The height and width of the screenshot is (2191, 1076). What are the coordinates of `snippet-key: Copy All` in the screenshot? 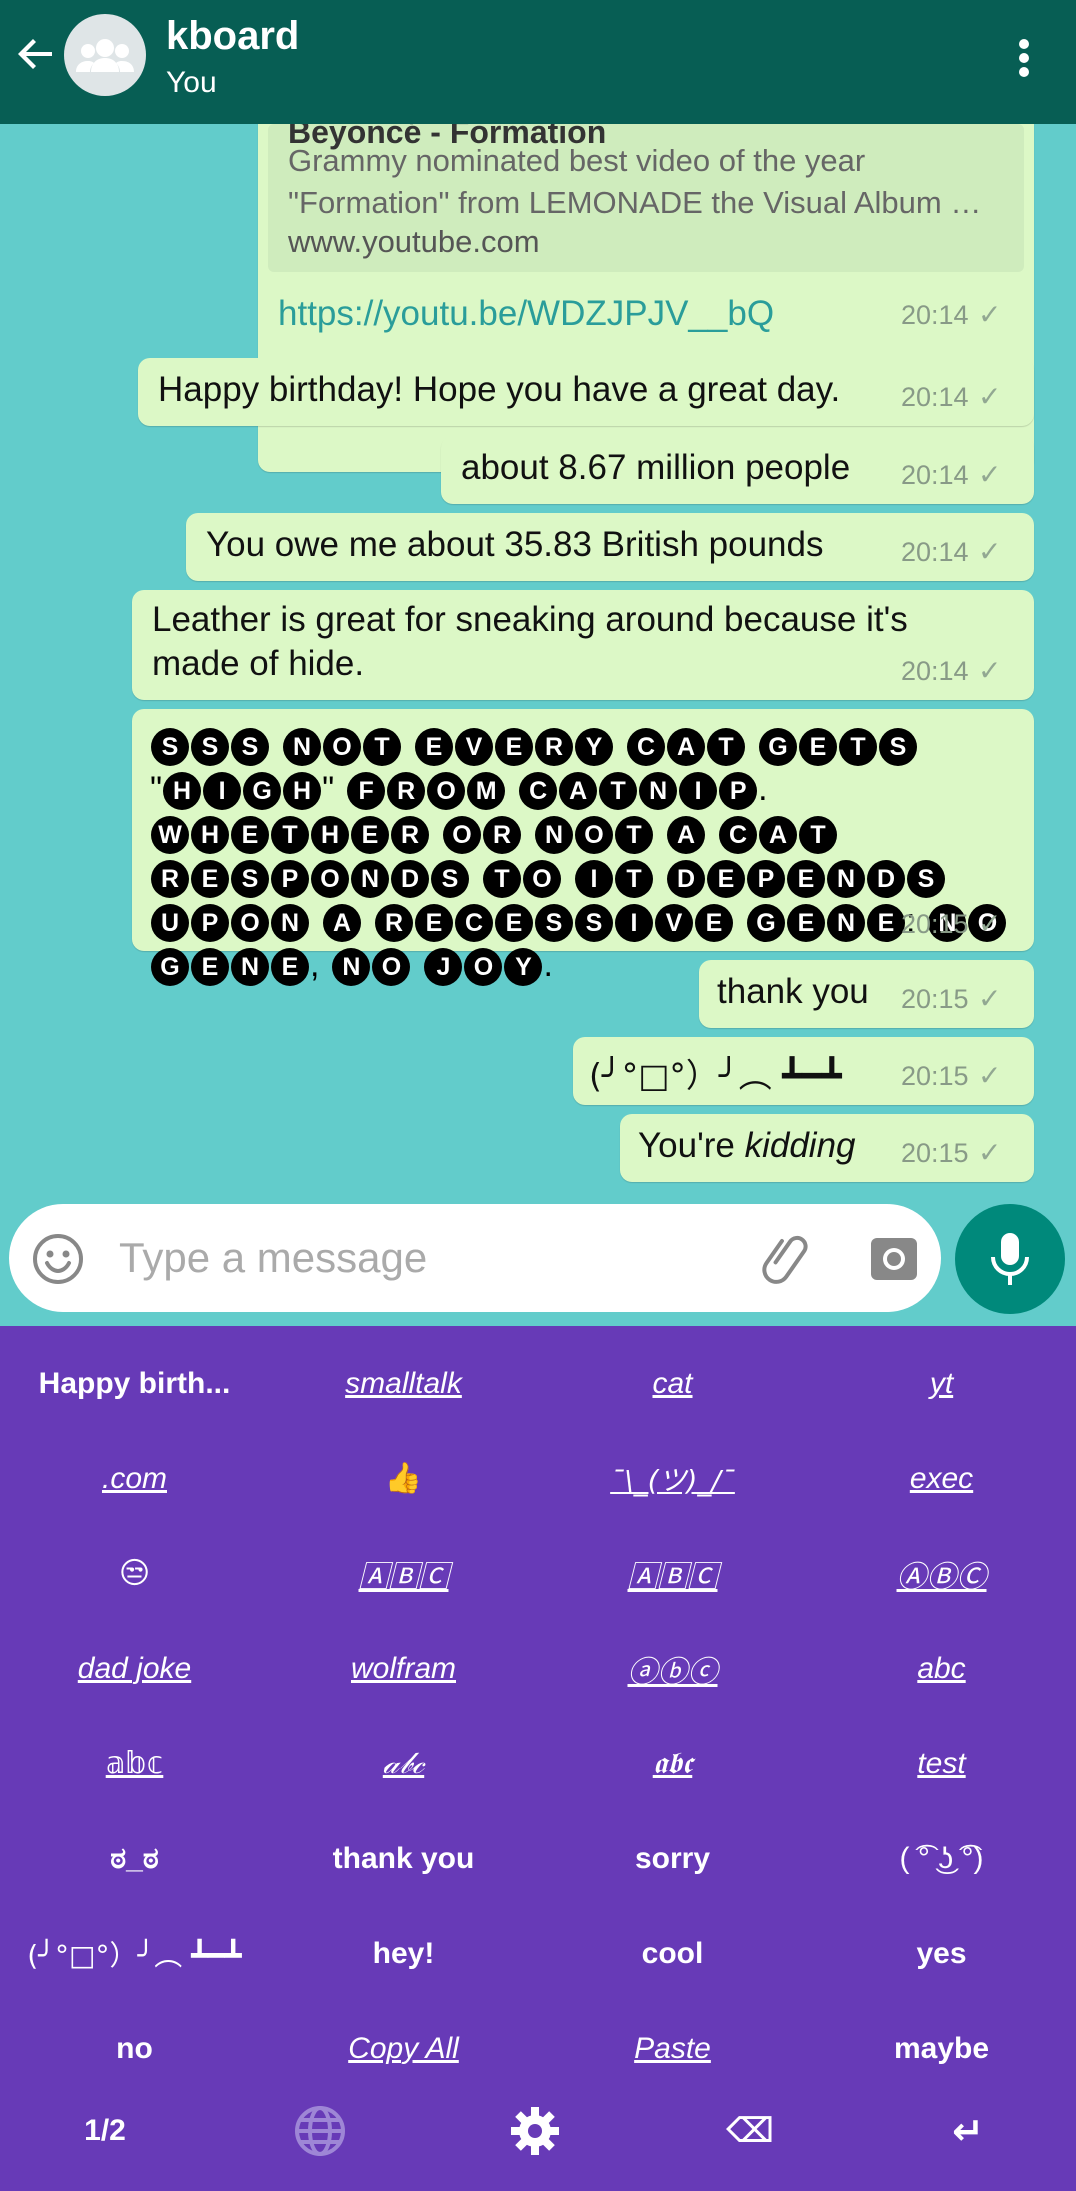 It's located at (403, 2048).